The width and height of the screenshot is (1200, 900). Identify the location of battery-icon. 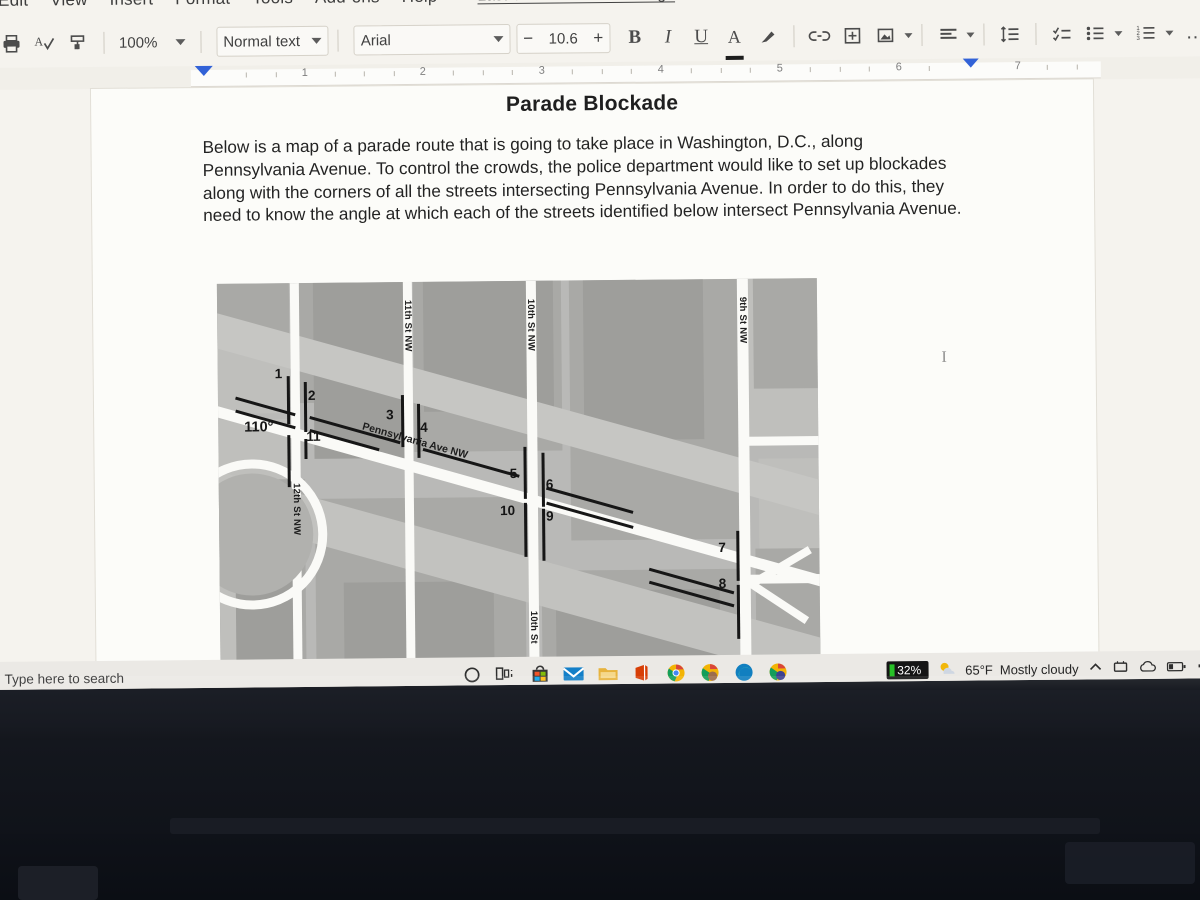
(1176, 667).